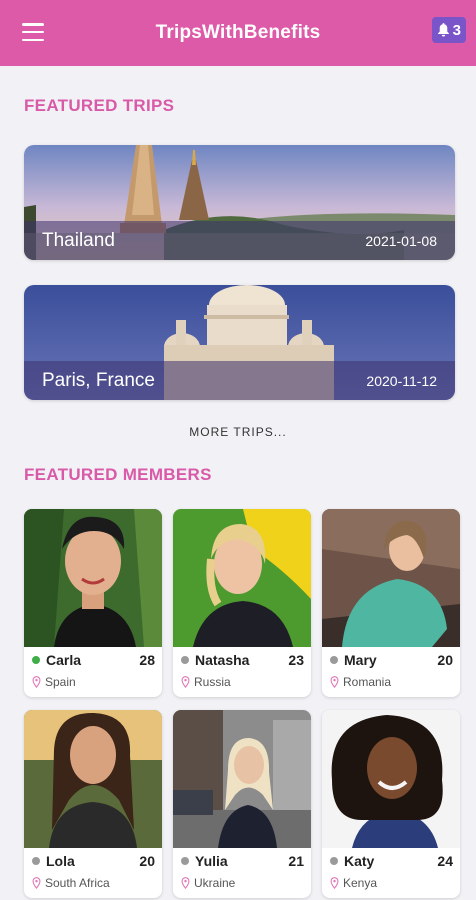 The image size is (476, 900). Describe the element at coordinates (296, 861) in the screenshot. I see `member-age: 21` at that location.